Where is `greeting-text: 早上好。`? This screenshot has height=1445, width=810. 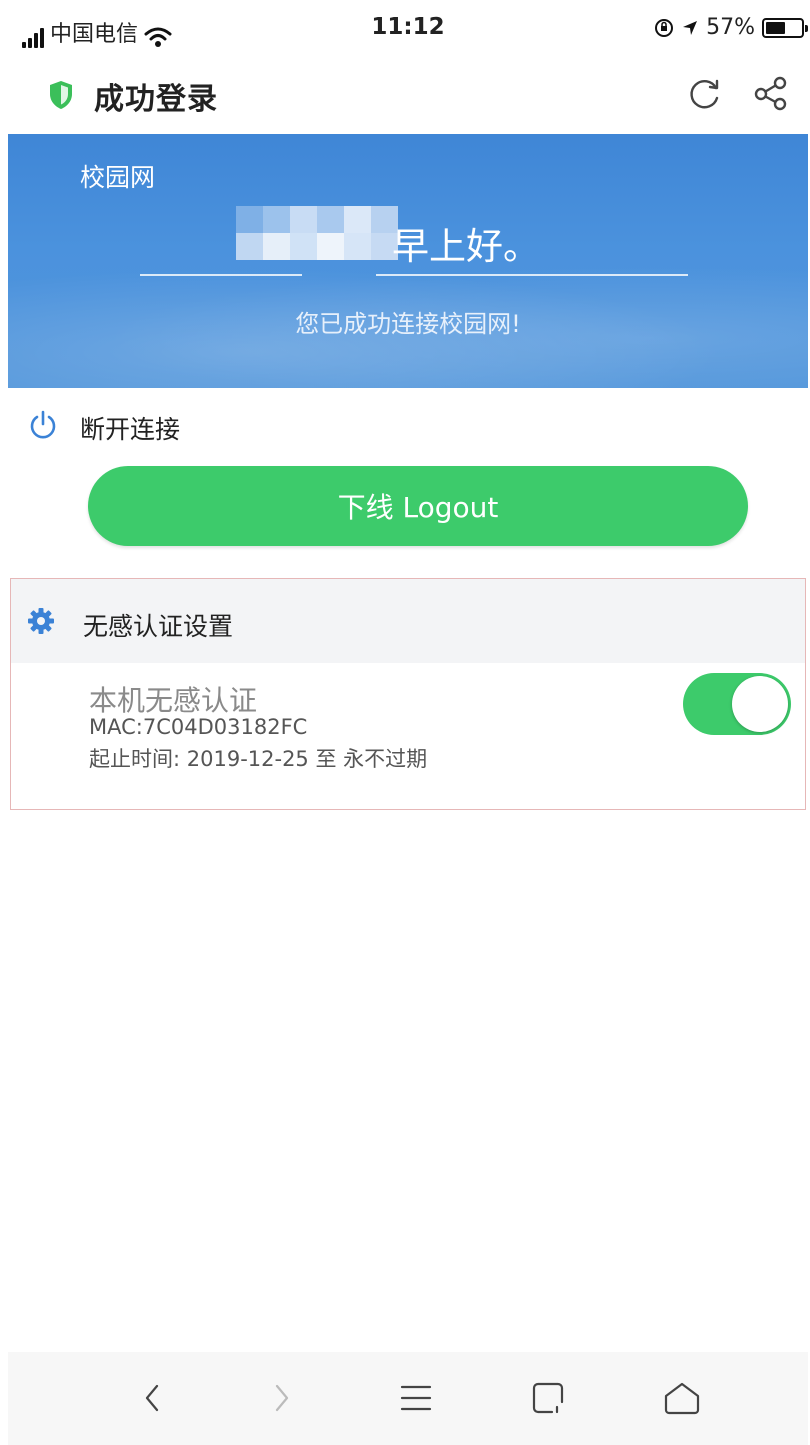 greeting-text: 早上好。 is located at coordinates (466, 246).